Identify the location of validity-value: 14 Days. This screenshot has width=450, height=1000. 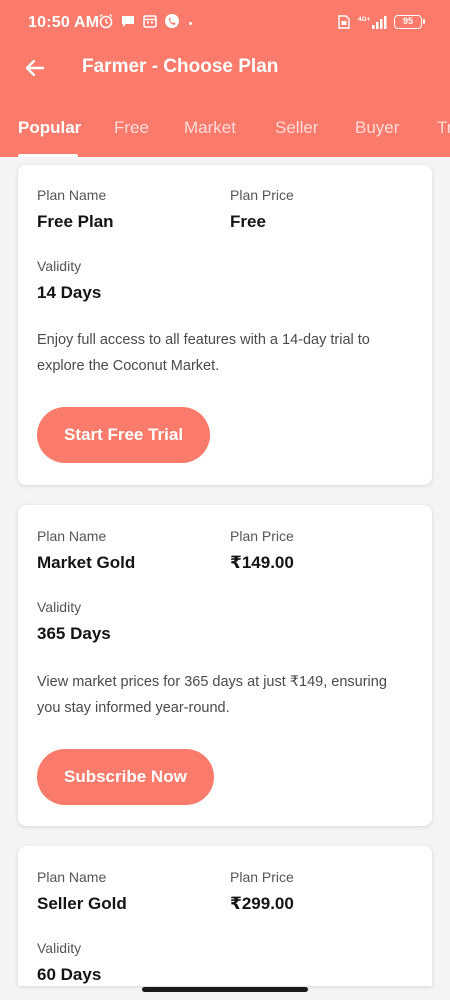
(69, 292).